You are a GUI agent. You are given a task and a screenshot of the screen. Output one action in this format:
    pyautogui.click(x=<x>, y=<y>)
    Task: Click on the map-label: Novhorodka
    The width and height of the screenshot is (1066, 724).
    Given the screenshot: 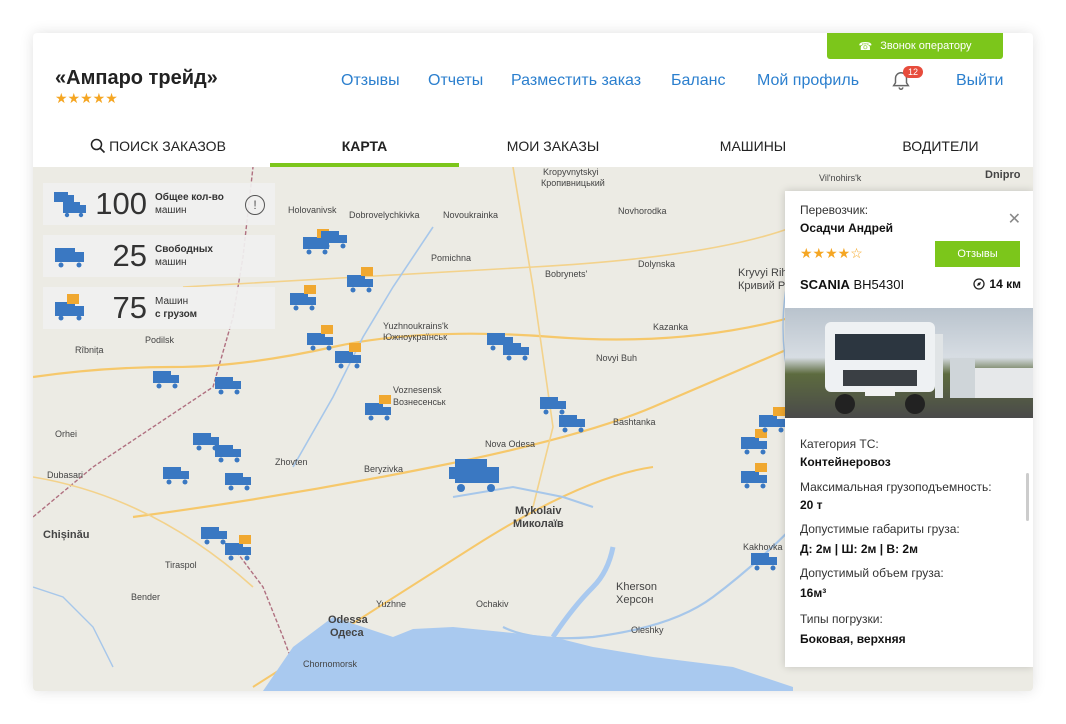 What is the action you would take?
    pyautogui.click(x=642, y=211)
    